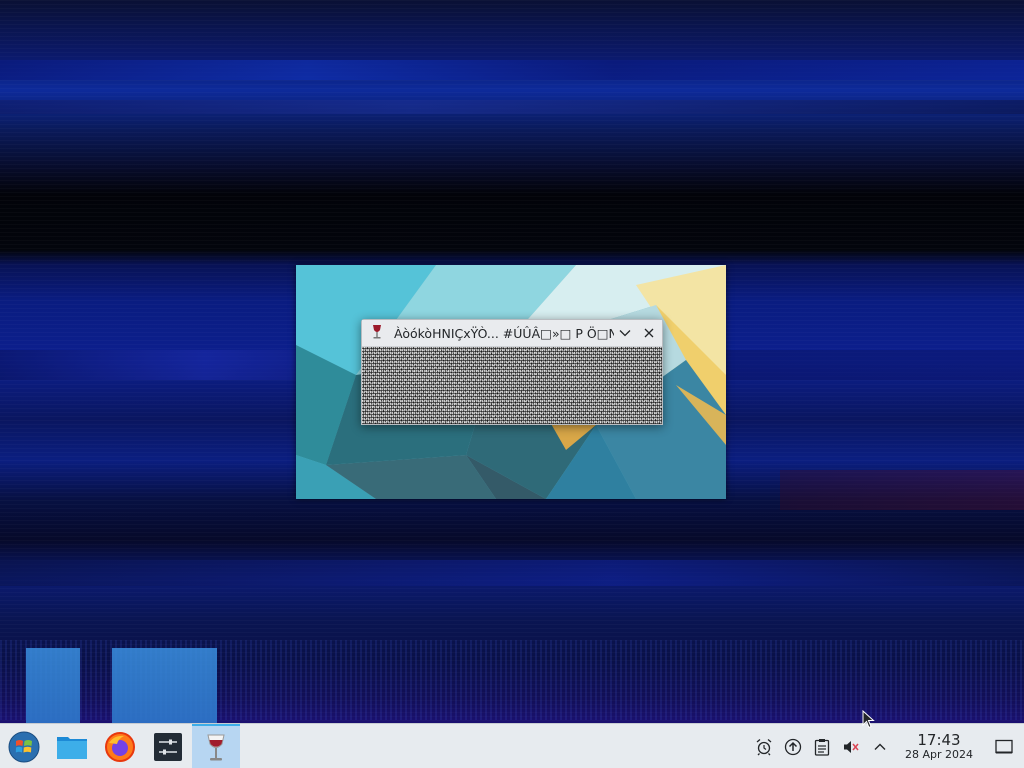 Image resolution: width=1024 pixels, height=768 pixels. Describe the element at coordinates (763, 746) in the screenshot. I see `alarm-icon` at that location.